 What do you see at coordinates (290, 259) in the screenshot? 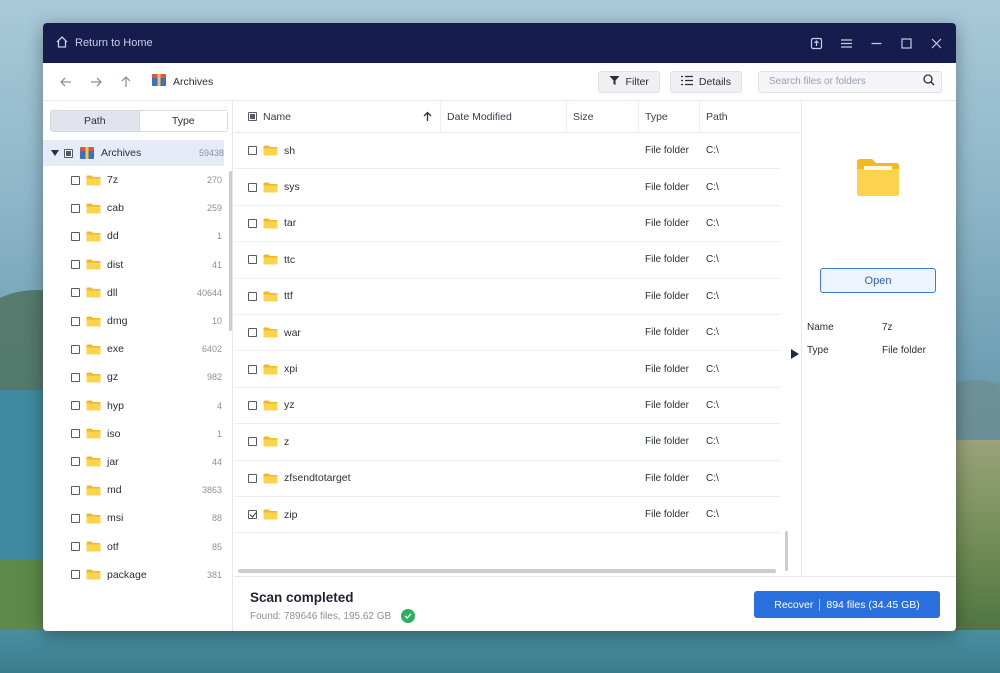
I see `row-name: ttc` at bounding box center [290, 259].